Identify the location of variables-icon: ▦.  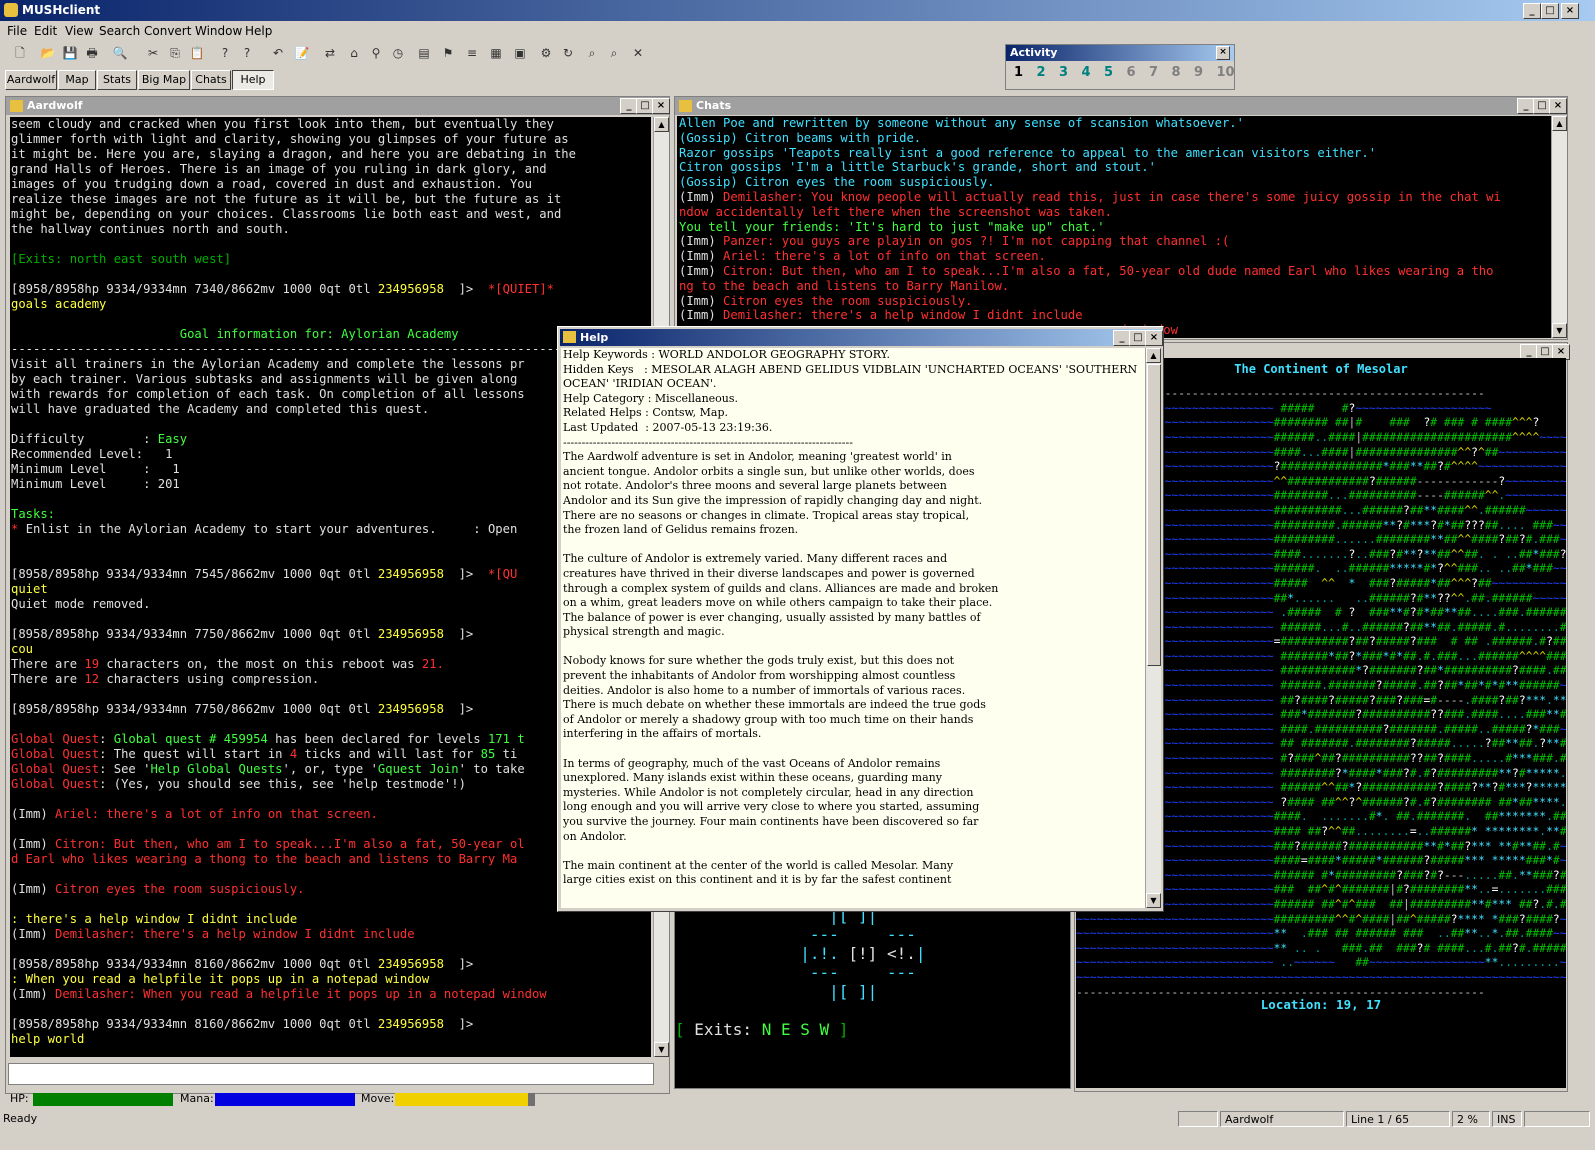
(496, 53).